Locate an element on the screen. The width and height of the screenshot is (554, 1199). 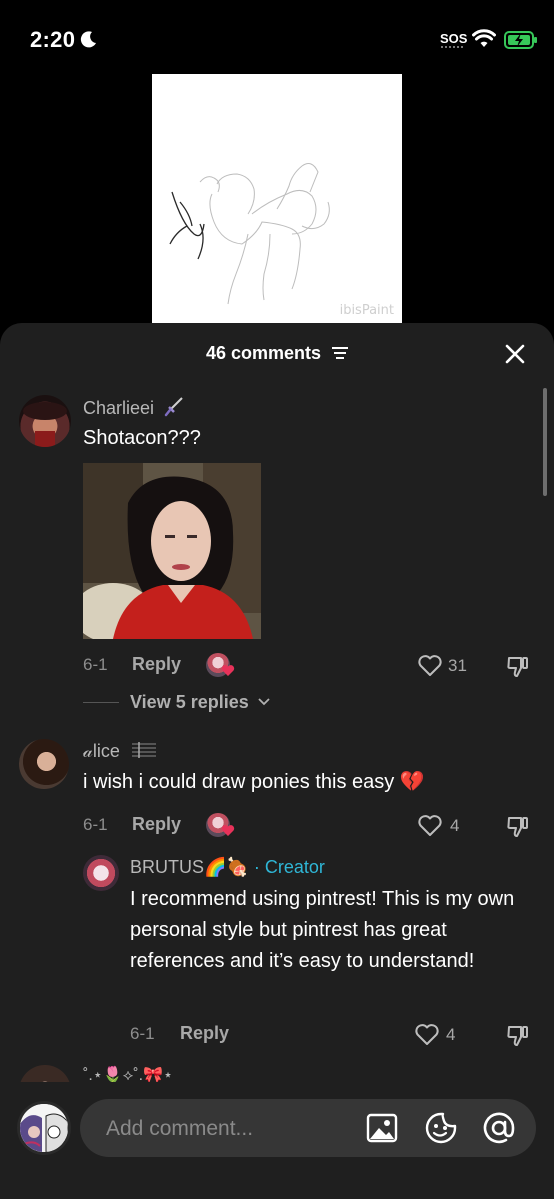
view-replies-label: View 5 replies is located at coordinates (189, 702).